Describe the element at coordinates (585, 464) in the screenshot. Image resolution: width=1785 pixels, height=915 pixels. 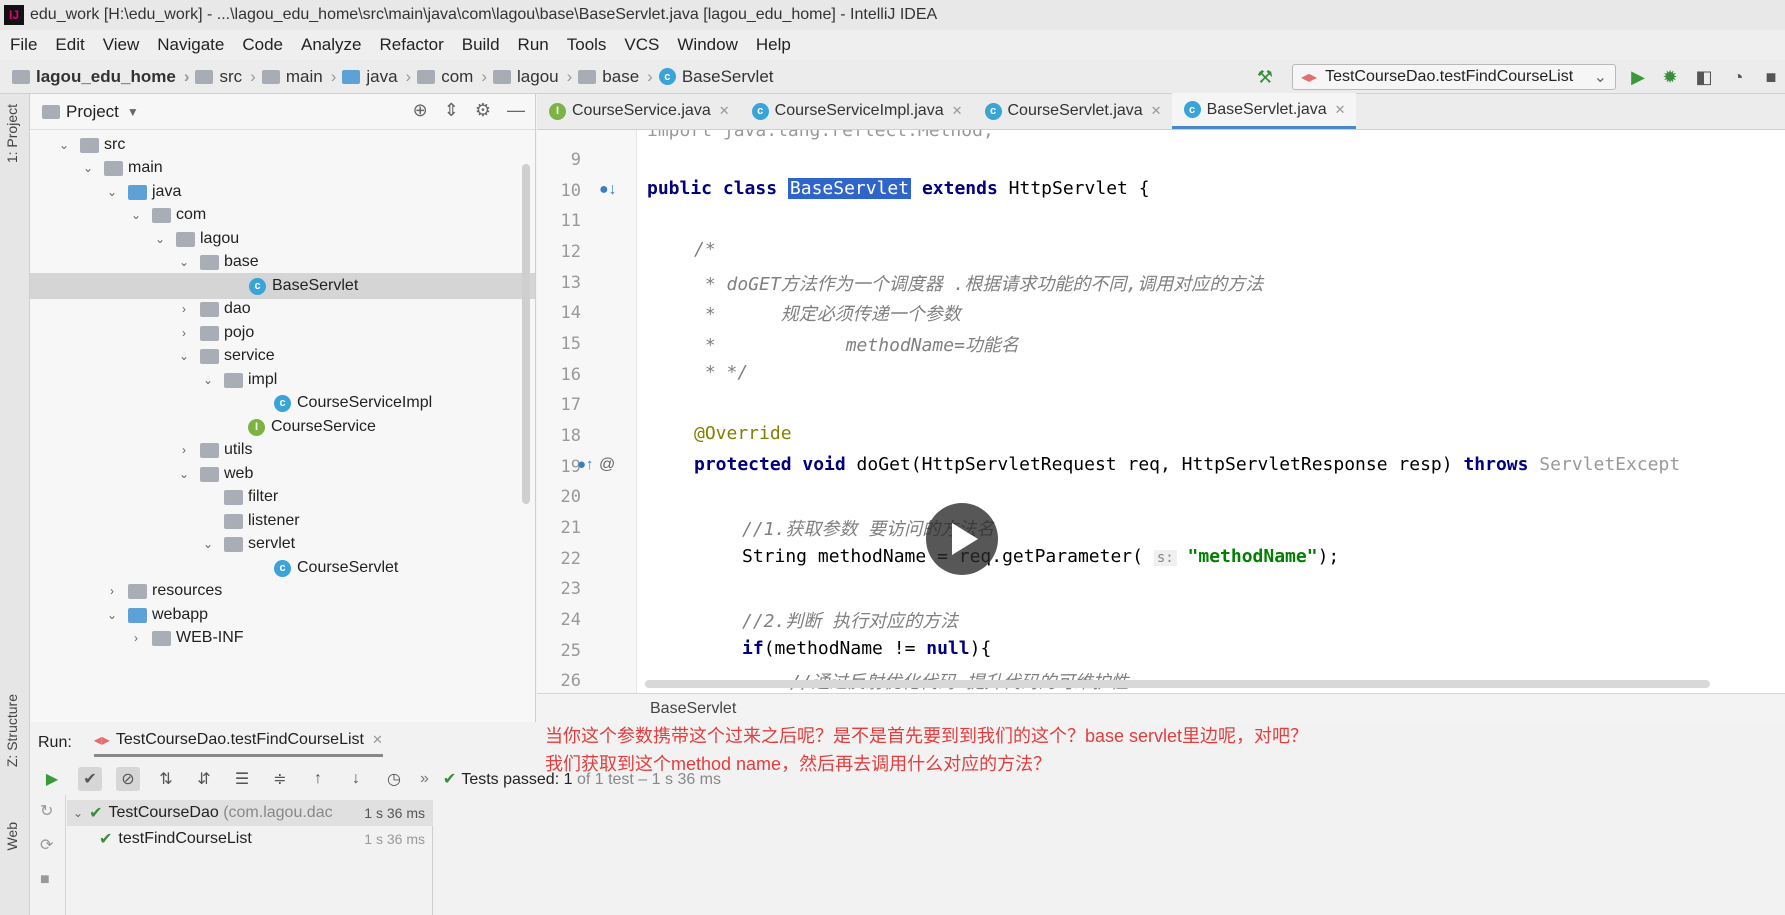
I see `override-marker-icon: ●↑` at that location.